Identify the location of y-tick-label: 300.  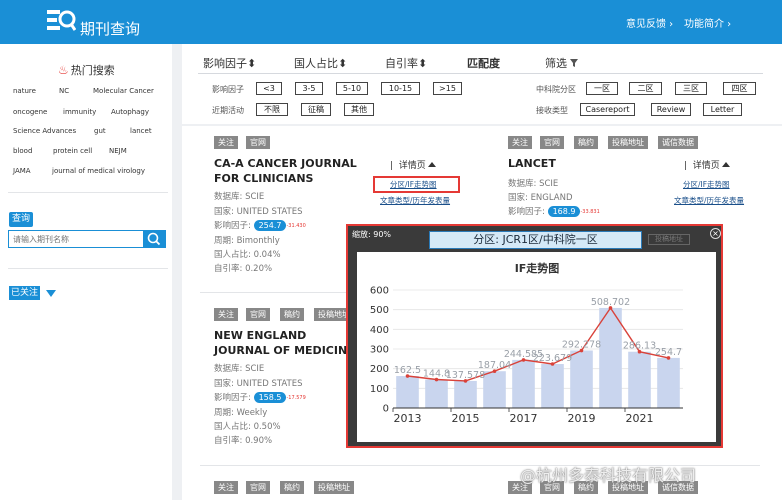
(379, 350).